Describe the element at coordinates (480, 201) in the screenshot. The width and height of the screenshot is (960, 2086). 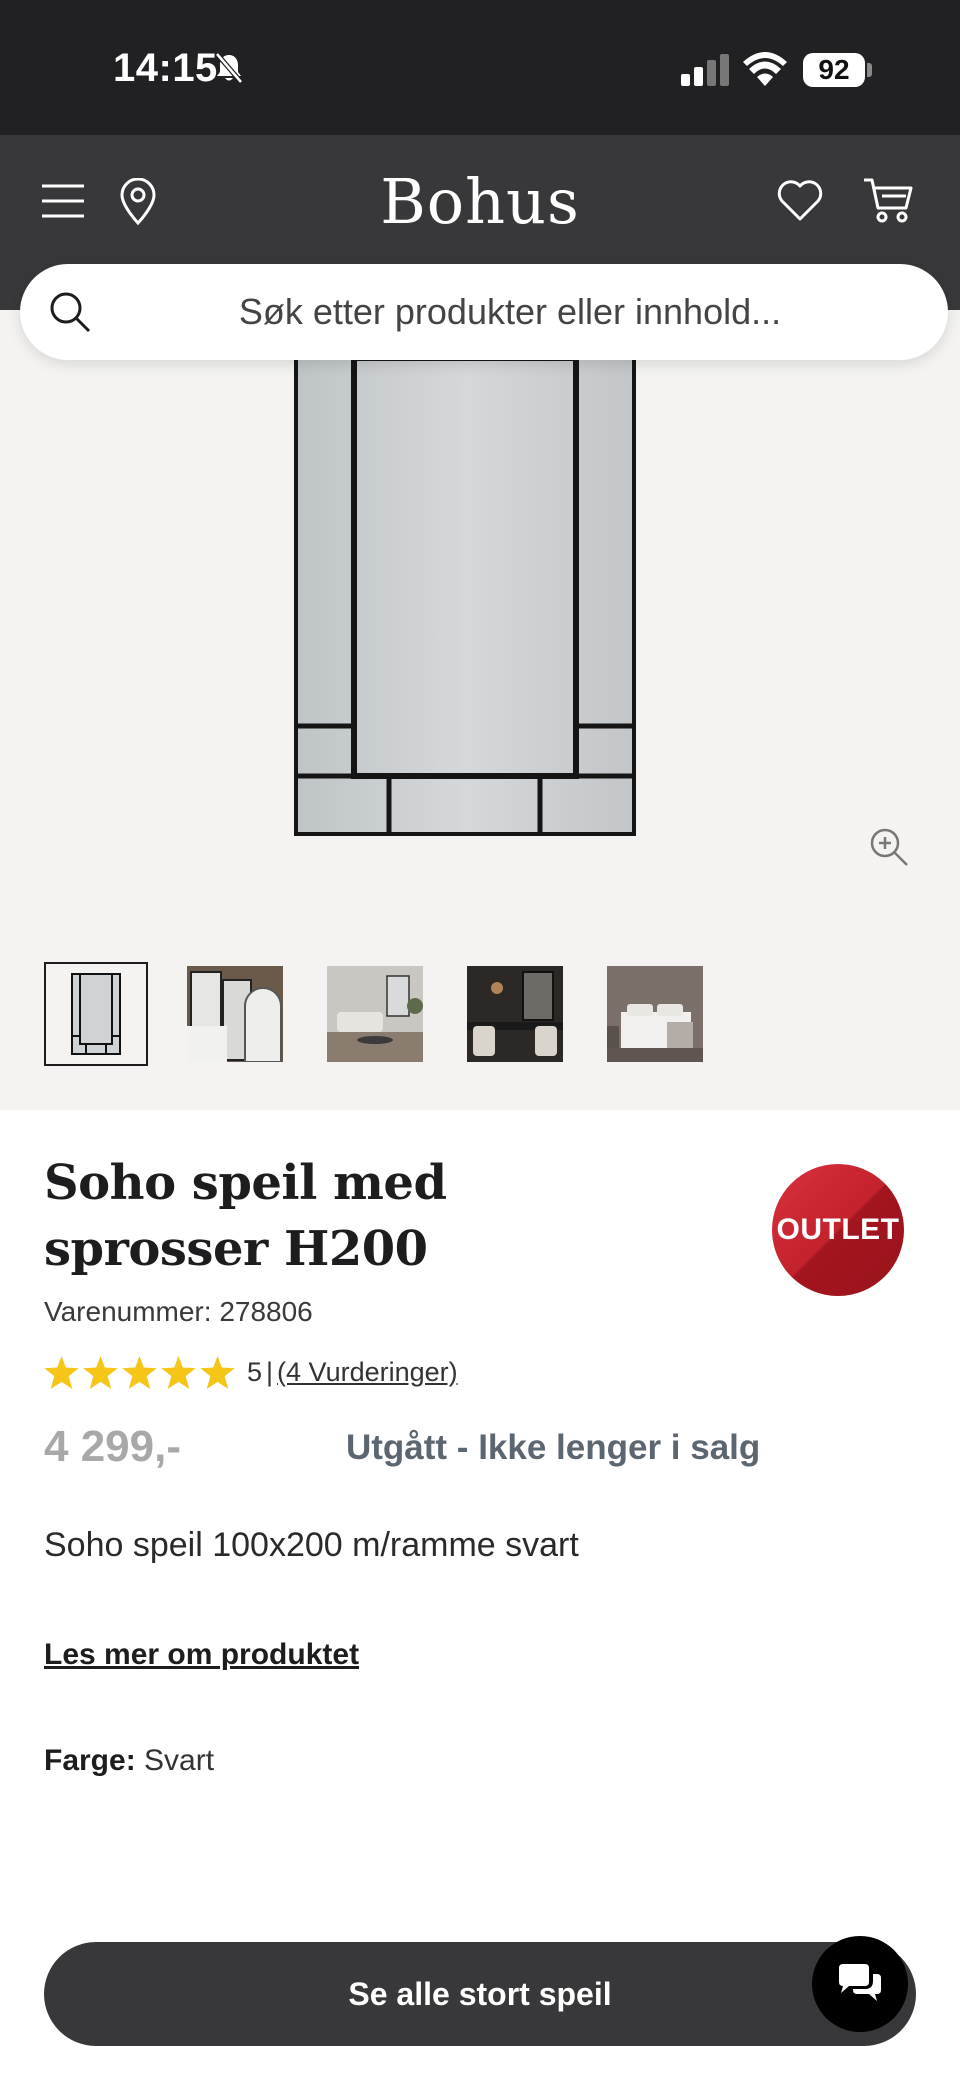
I see `brand-logo: Bohus` at that location.